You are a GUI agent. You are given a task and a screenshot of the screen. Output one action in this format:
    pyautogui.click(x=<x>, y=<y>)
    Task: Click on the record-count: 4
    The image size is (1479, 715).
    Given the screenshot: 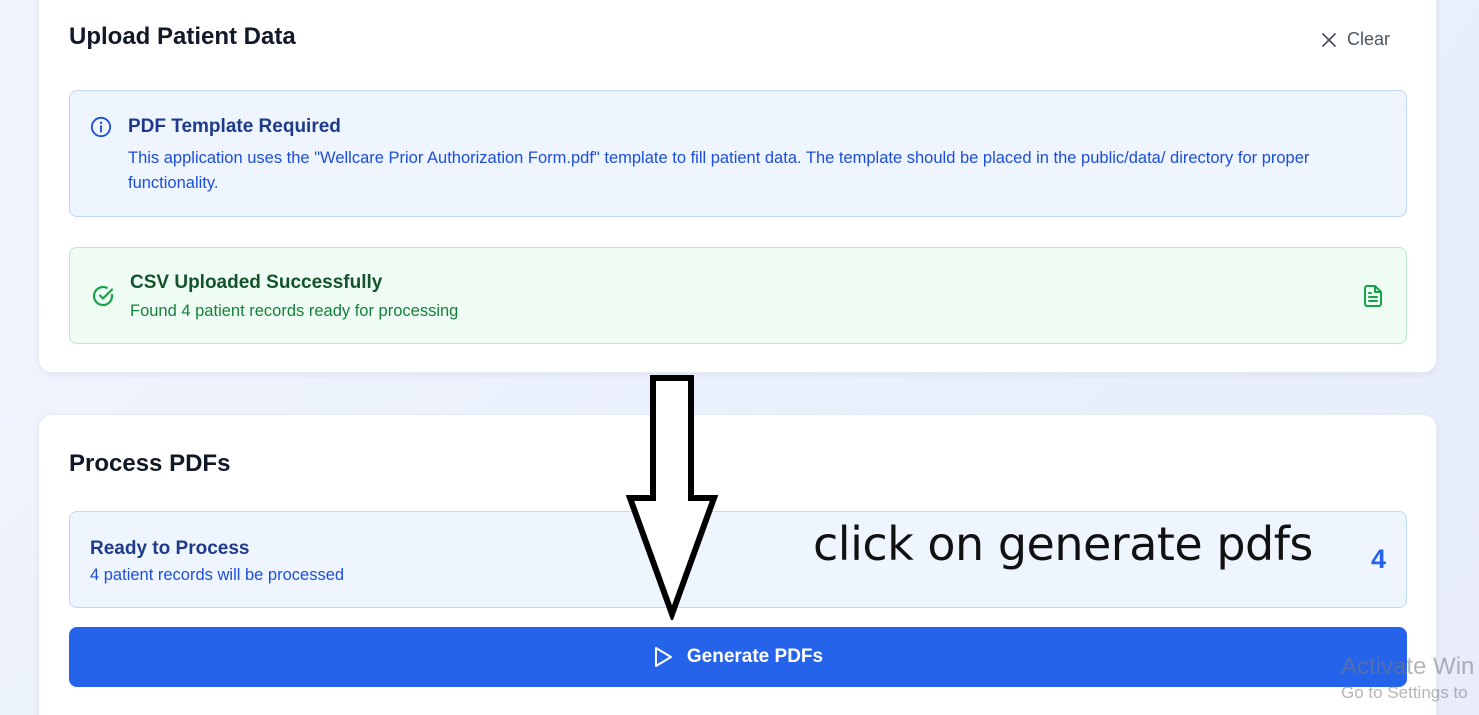 What is the action you would take?
    pyautogui.click(x=1378, y=559)
    